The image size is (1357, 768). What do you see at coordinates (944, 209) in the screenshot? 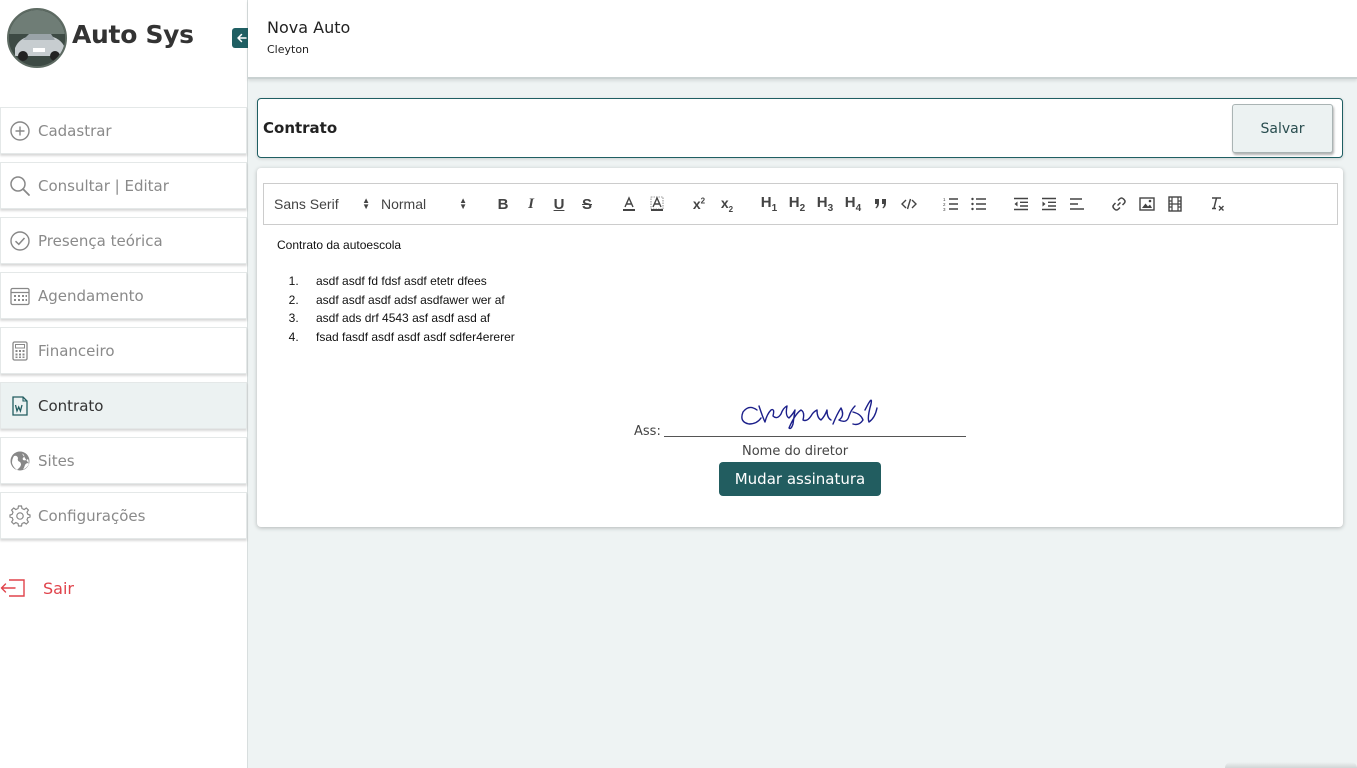
I see `svg-text: 3` at bounding box center [944, 209].